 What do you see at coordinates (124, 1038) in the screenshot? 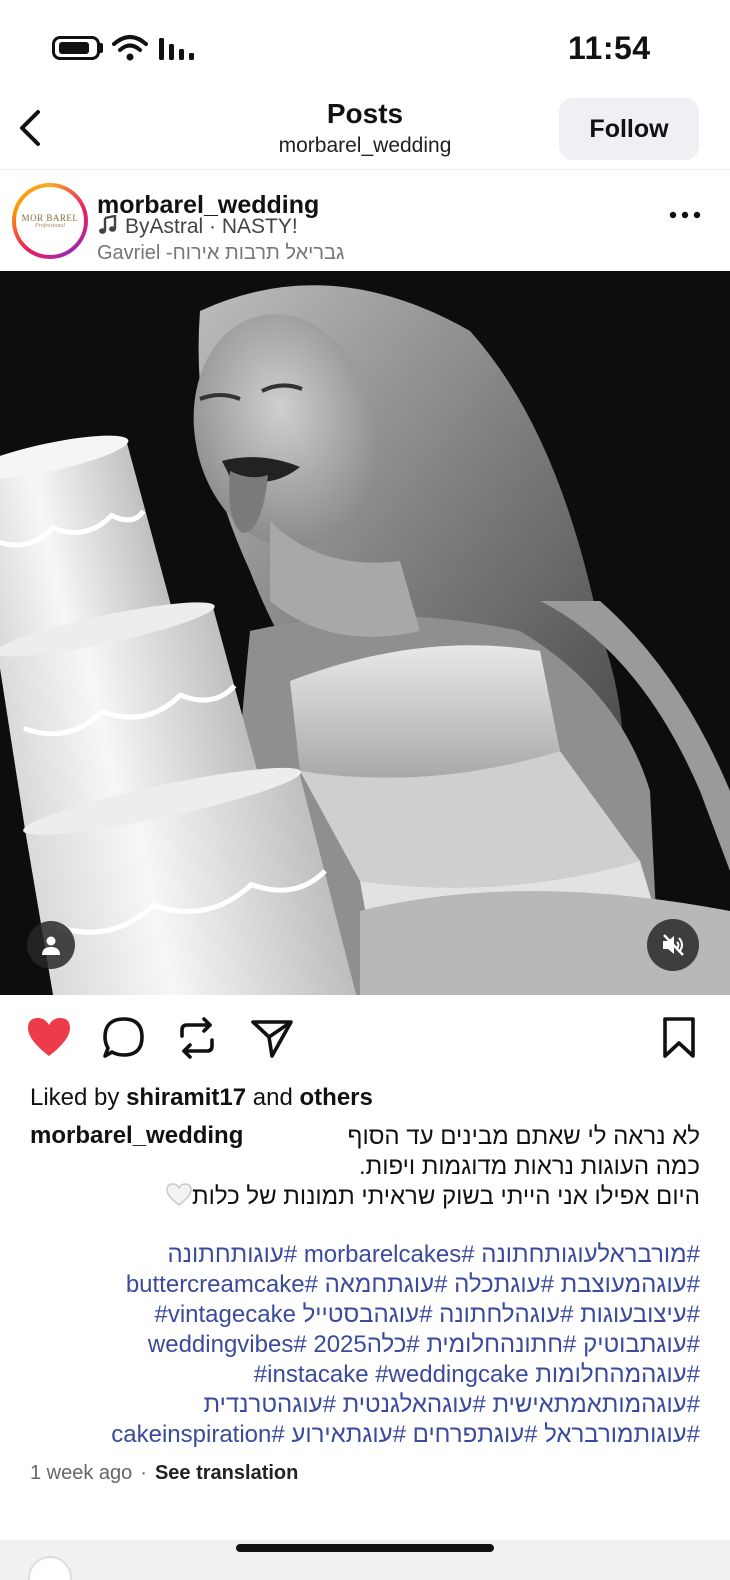
I see `comment-icon` at bounding box center [124, 1038].